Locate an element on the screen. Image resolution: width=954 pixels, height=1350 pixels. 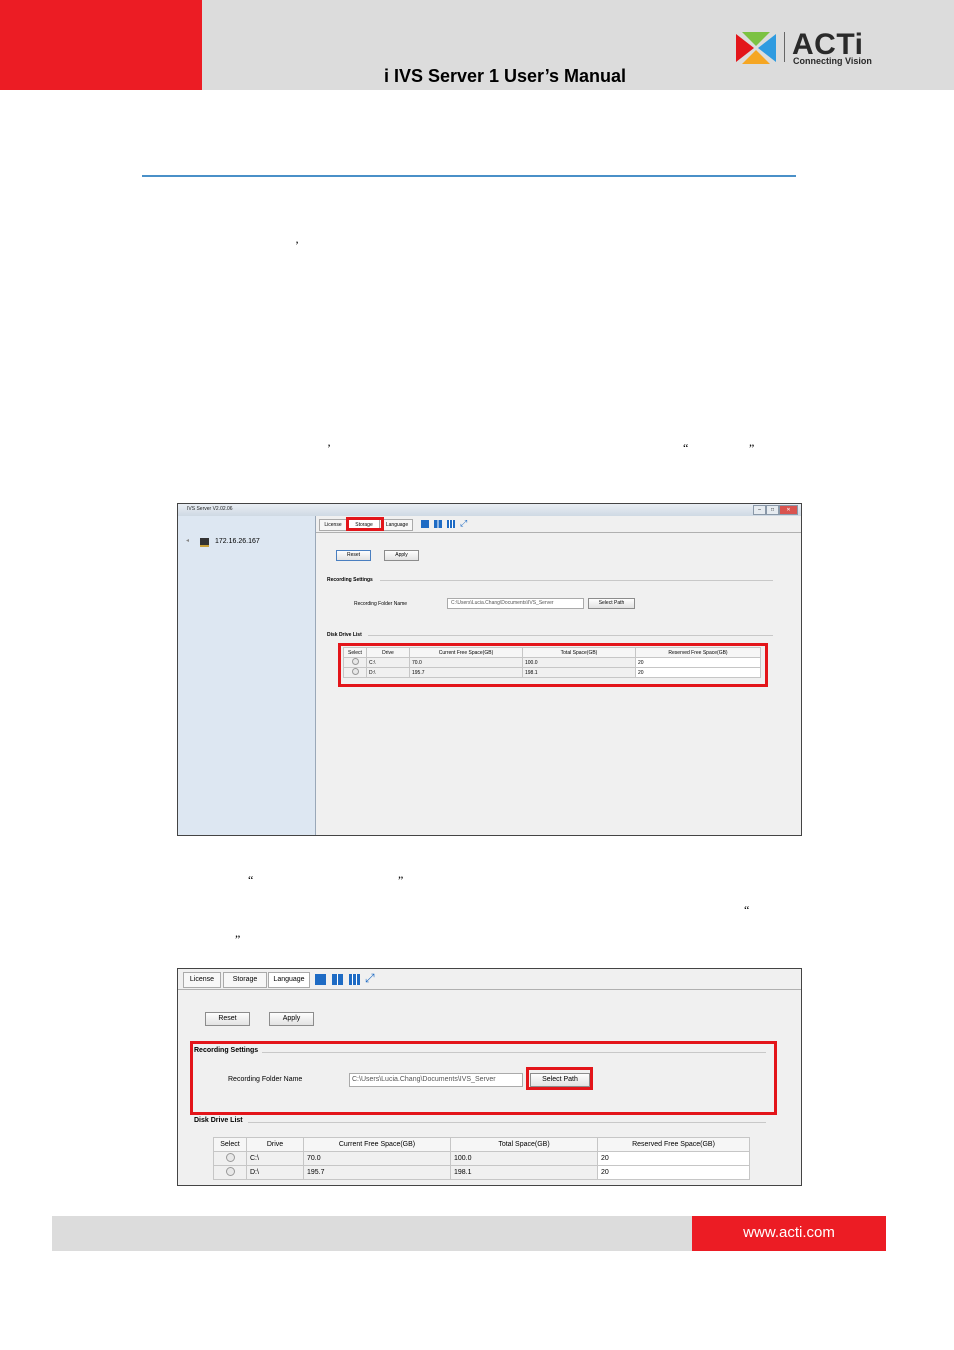
window-titlebar: IVS Server V2.02.06 – □ ✕ is located at coordinates (489, 510).